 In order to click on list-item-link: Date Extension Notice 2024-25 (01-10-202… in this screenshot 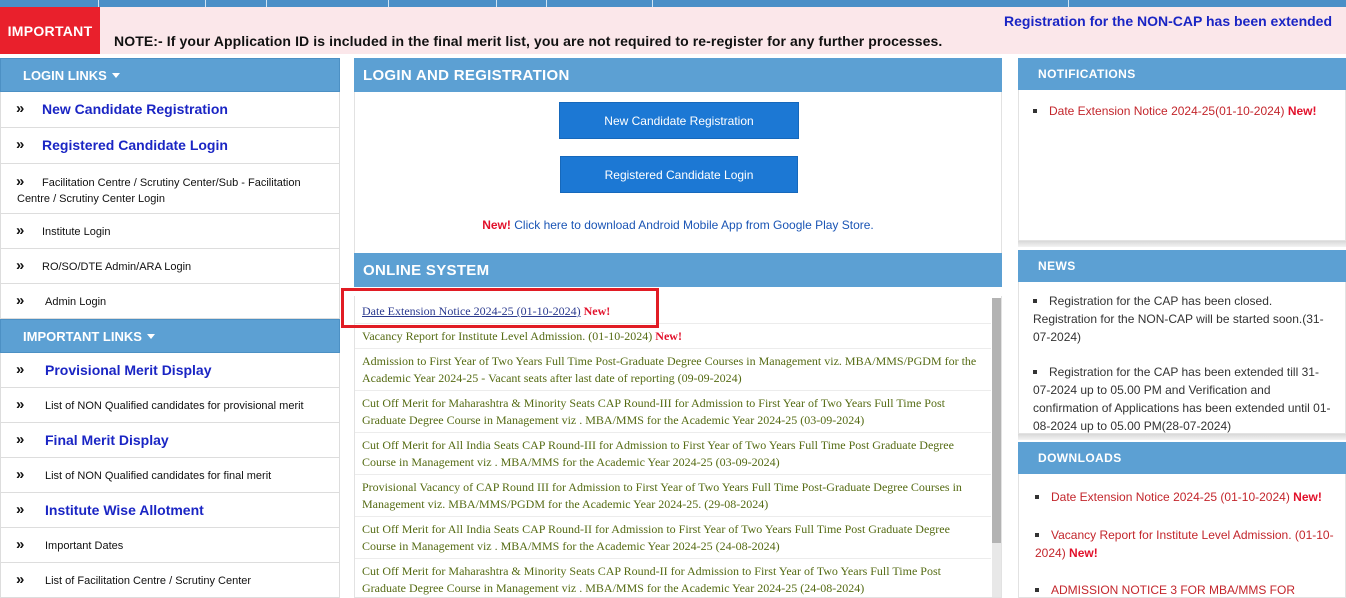, I will do `click(471, 311)`.